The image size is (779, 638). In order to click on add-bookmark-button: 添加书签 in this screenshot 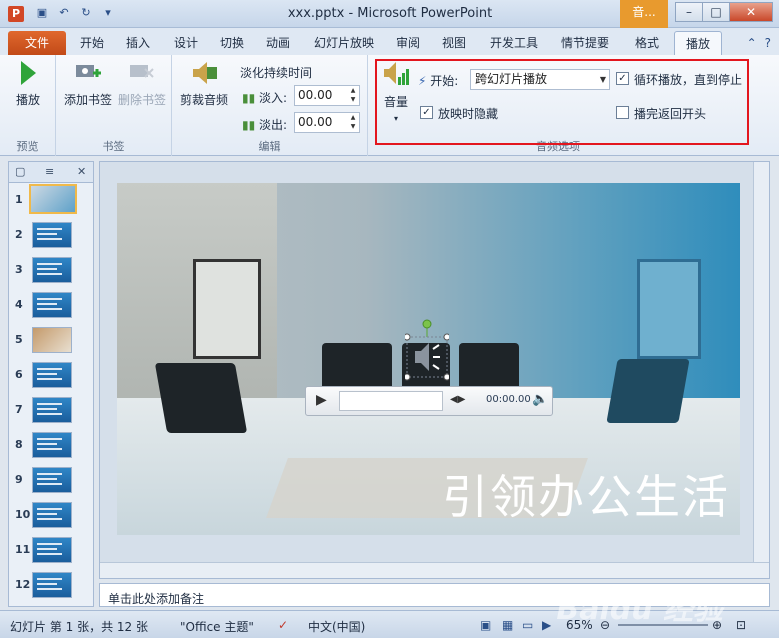, I will do `click(88, 83)`.